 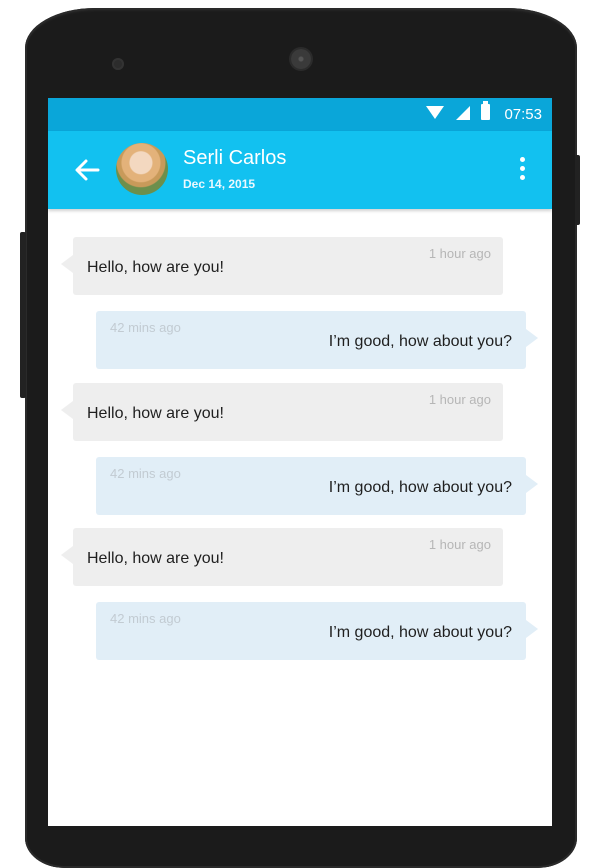 I want to click on avatar, so click(x=142, y=169).